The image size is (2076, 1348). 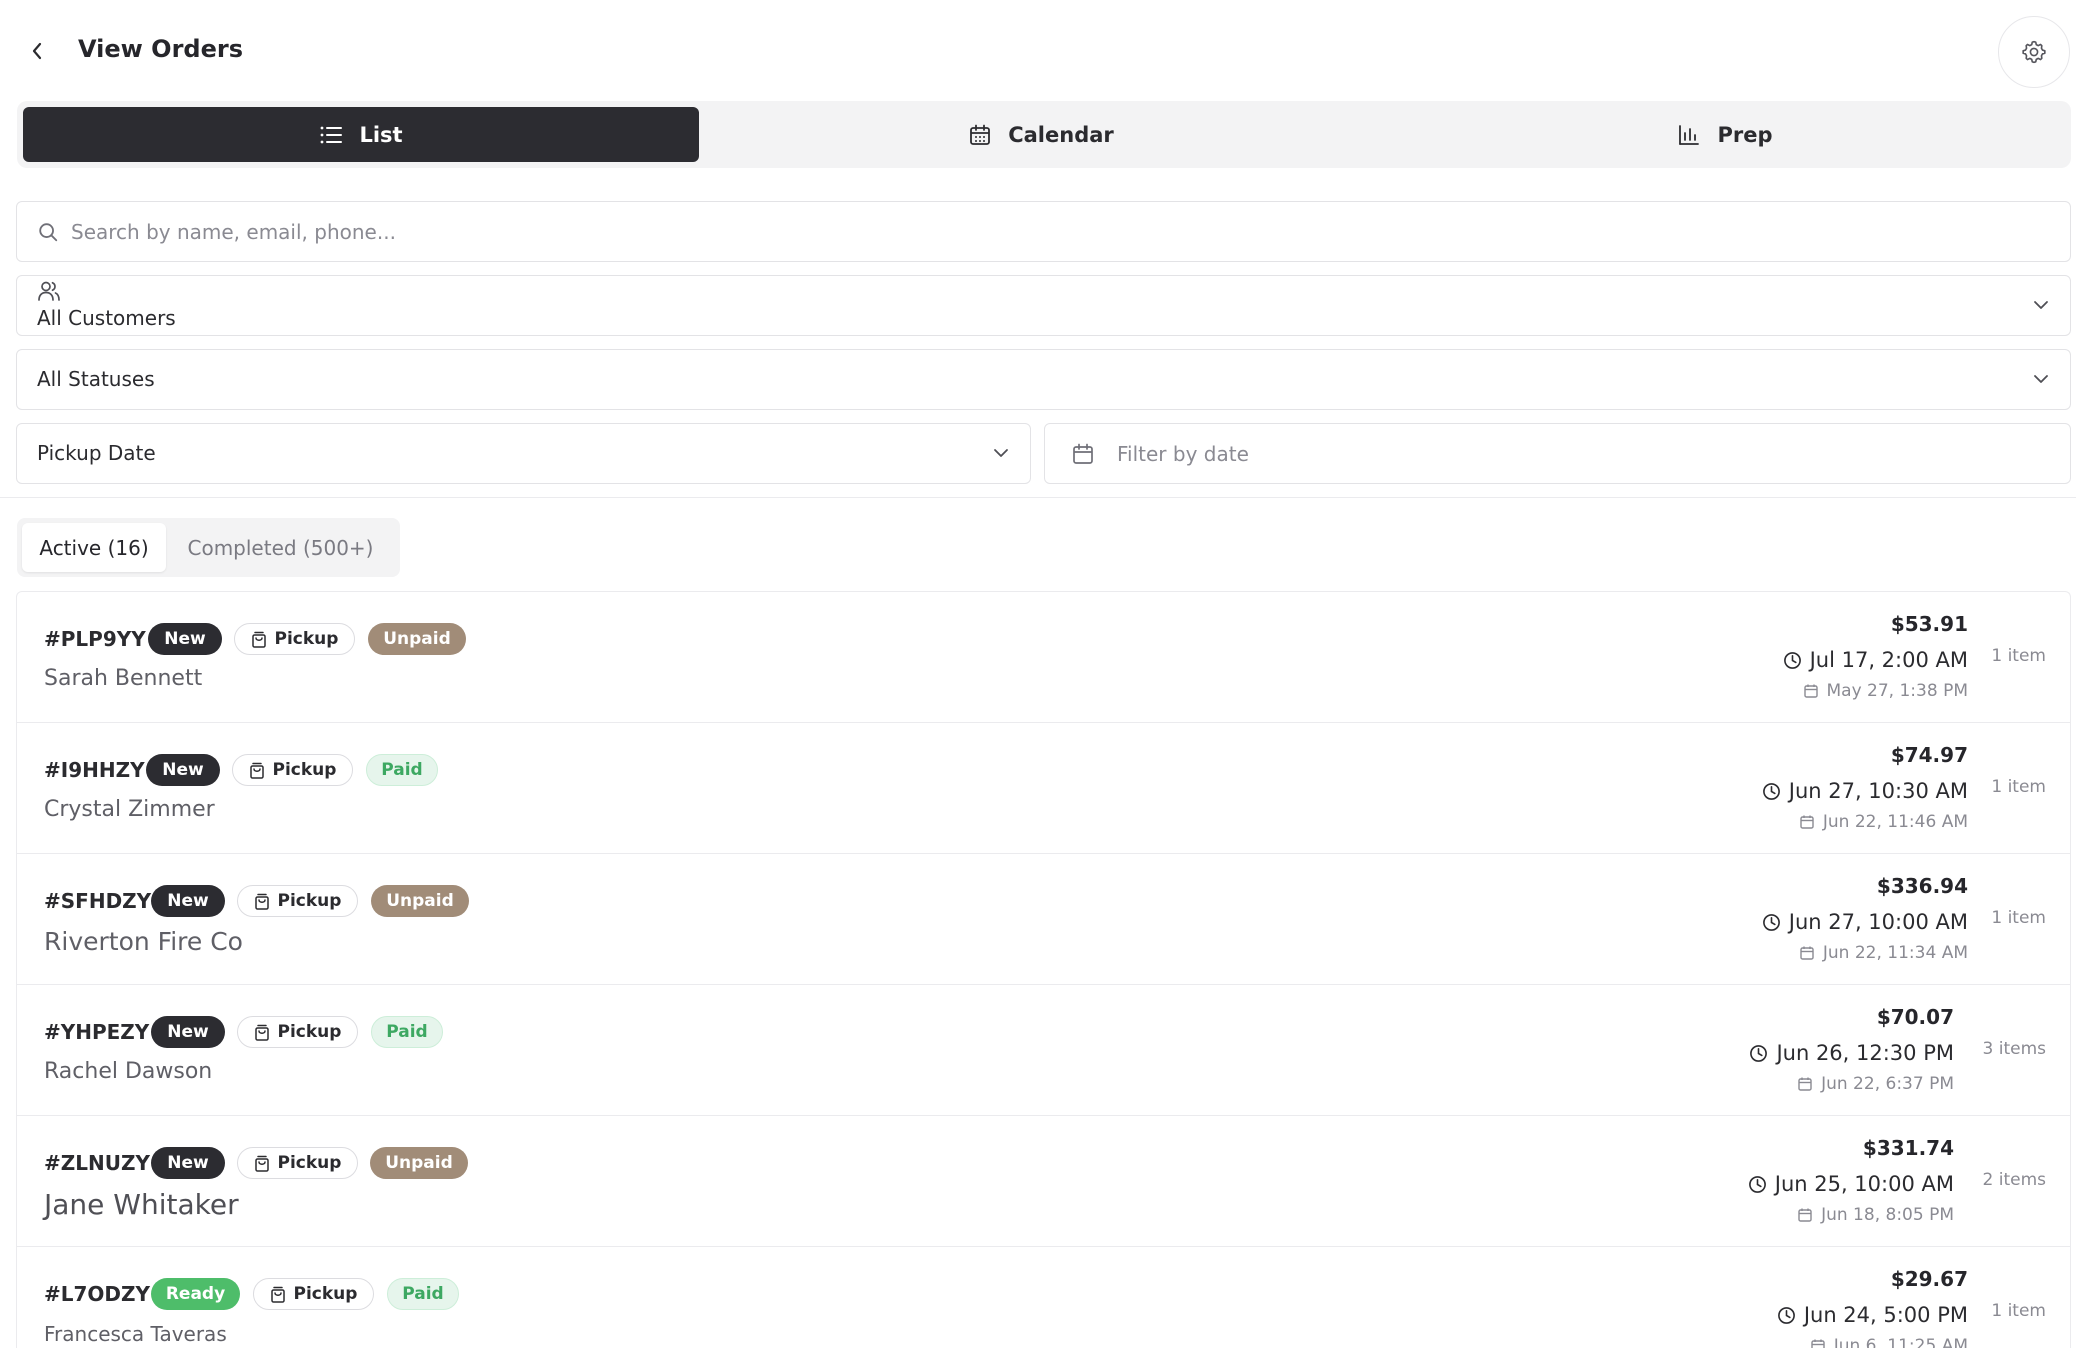 I want to click on order-id: #YHPEZY, so click(x=97, y=1032).